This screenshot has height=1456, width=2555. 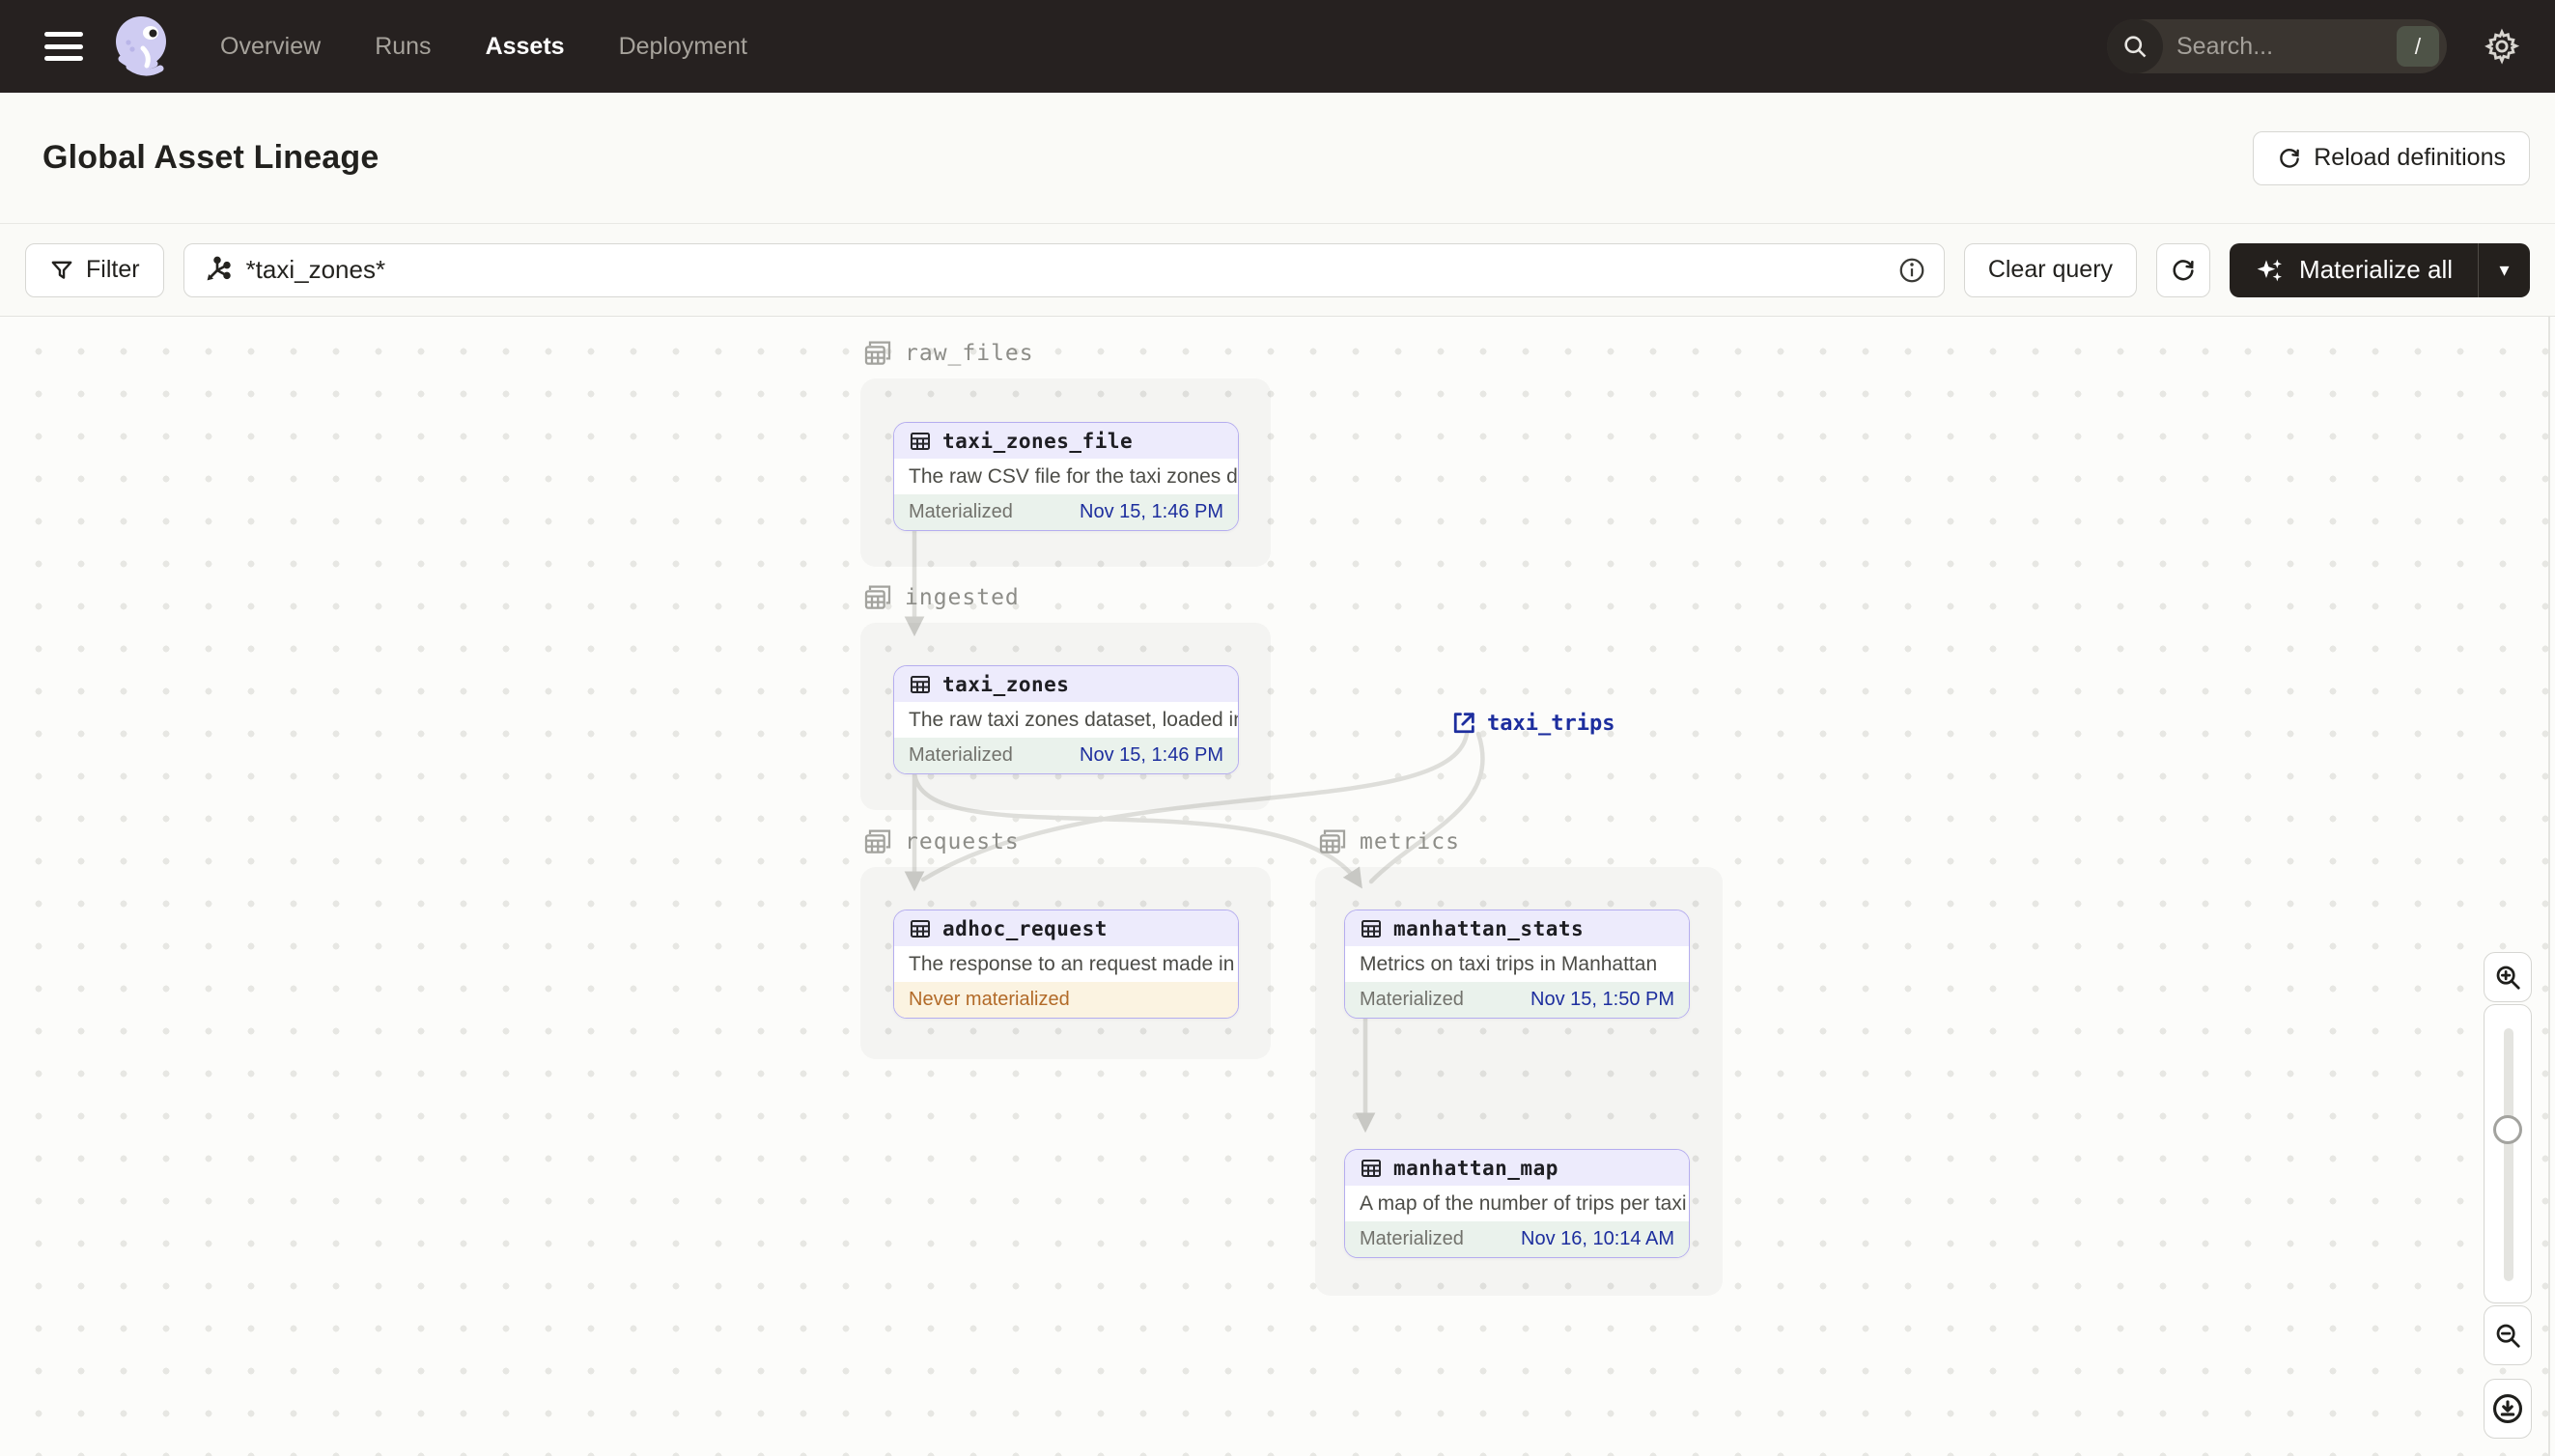 What do you see at coordinates (948, 354) in the screenshot?
I see `group-label-raw-files: raw_files` at bounding box center [948, 354].